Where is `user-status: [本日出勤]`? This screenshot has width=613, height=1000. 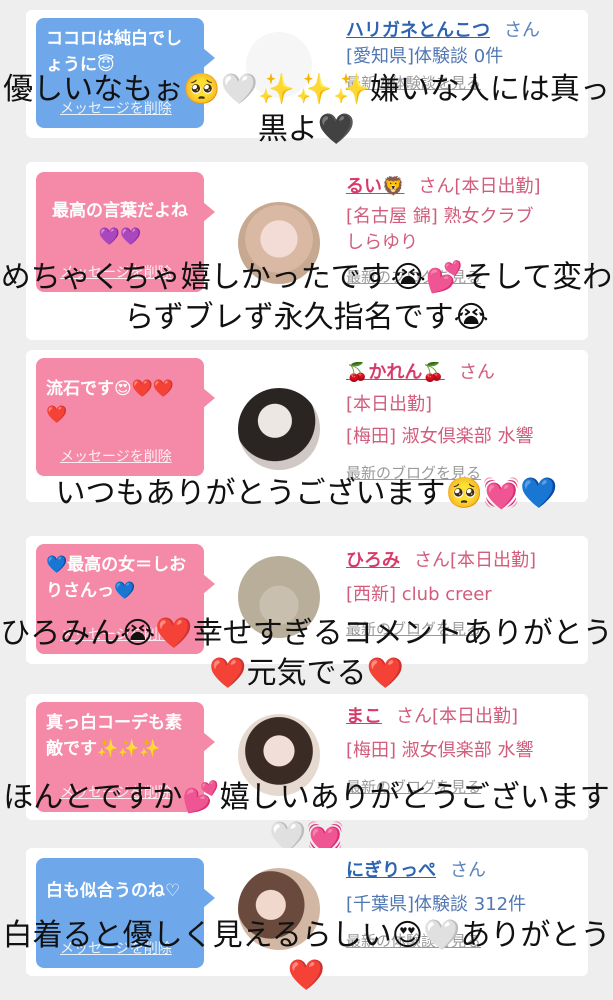 user-status: [本日出勤] is located at coordinates (389, 404).